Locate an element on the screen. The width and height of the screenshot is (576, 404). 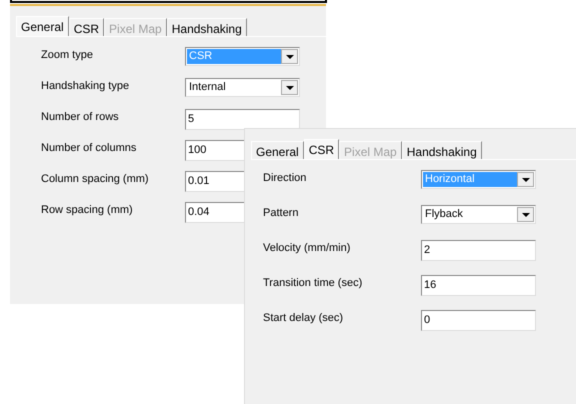
input-field: 16 is located at coordinates (478, 285).